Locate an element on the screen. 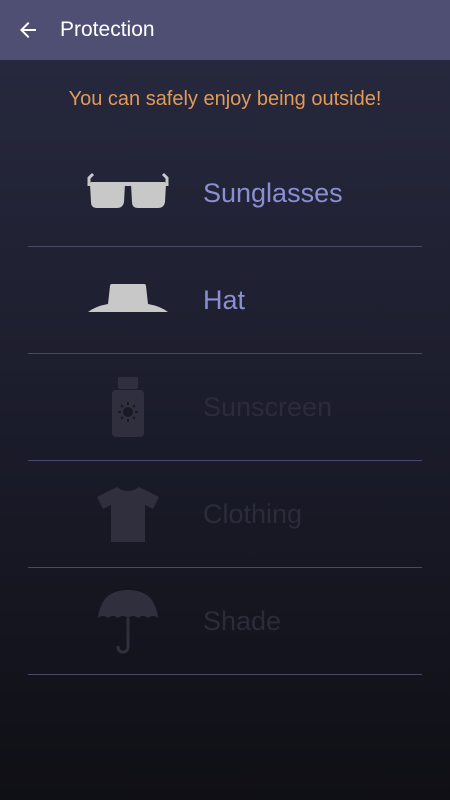 The image size is (450, 800). back-button is located at coordinates (28, 30).